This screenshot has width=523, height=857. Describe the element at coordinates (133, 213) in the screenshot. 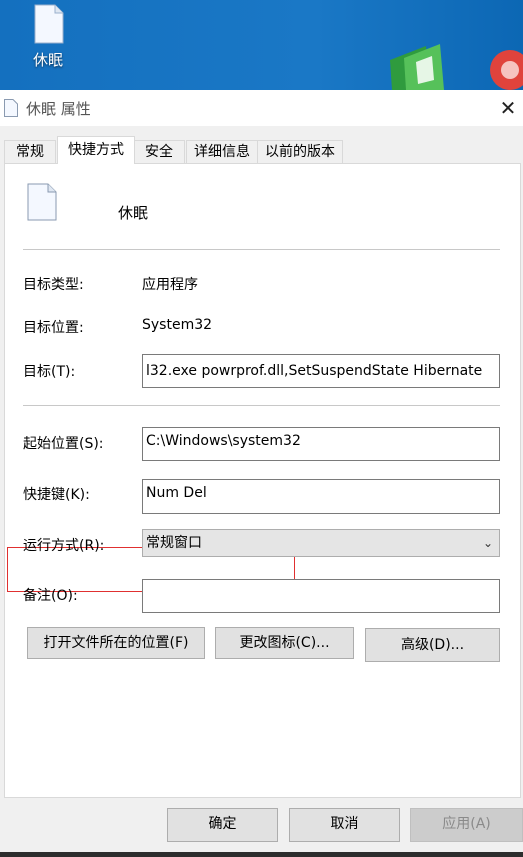

I see `shortcut-name: 休眠` at that location.